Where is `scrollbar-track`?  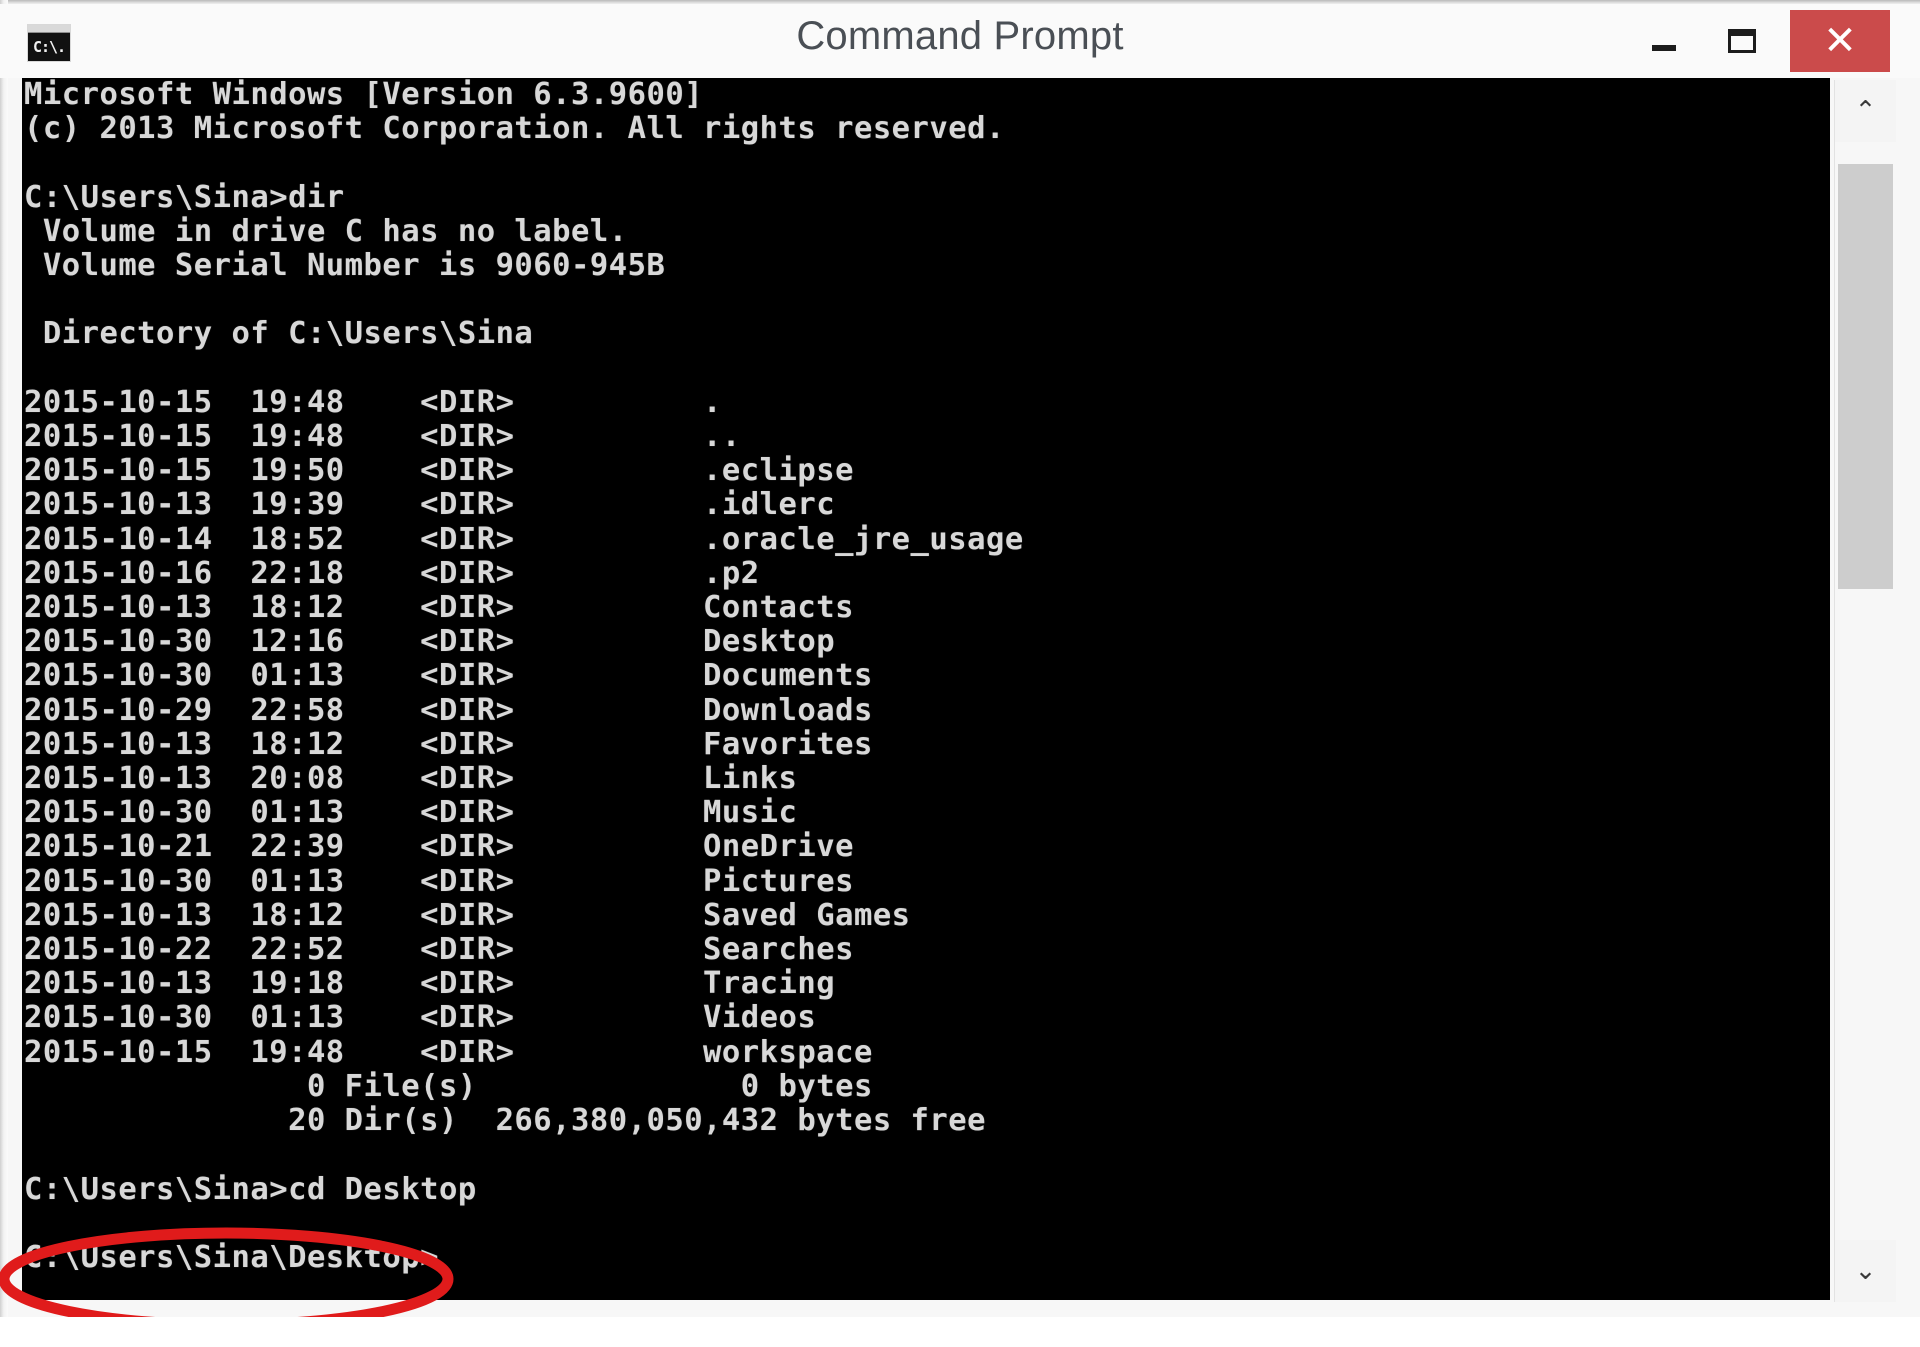 scrollbar-track is located at coordinates (1865, 691).